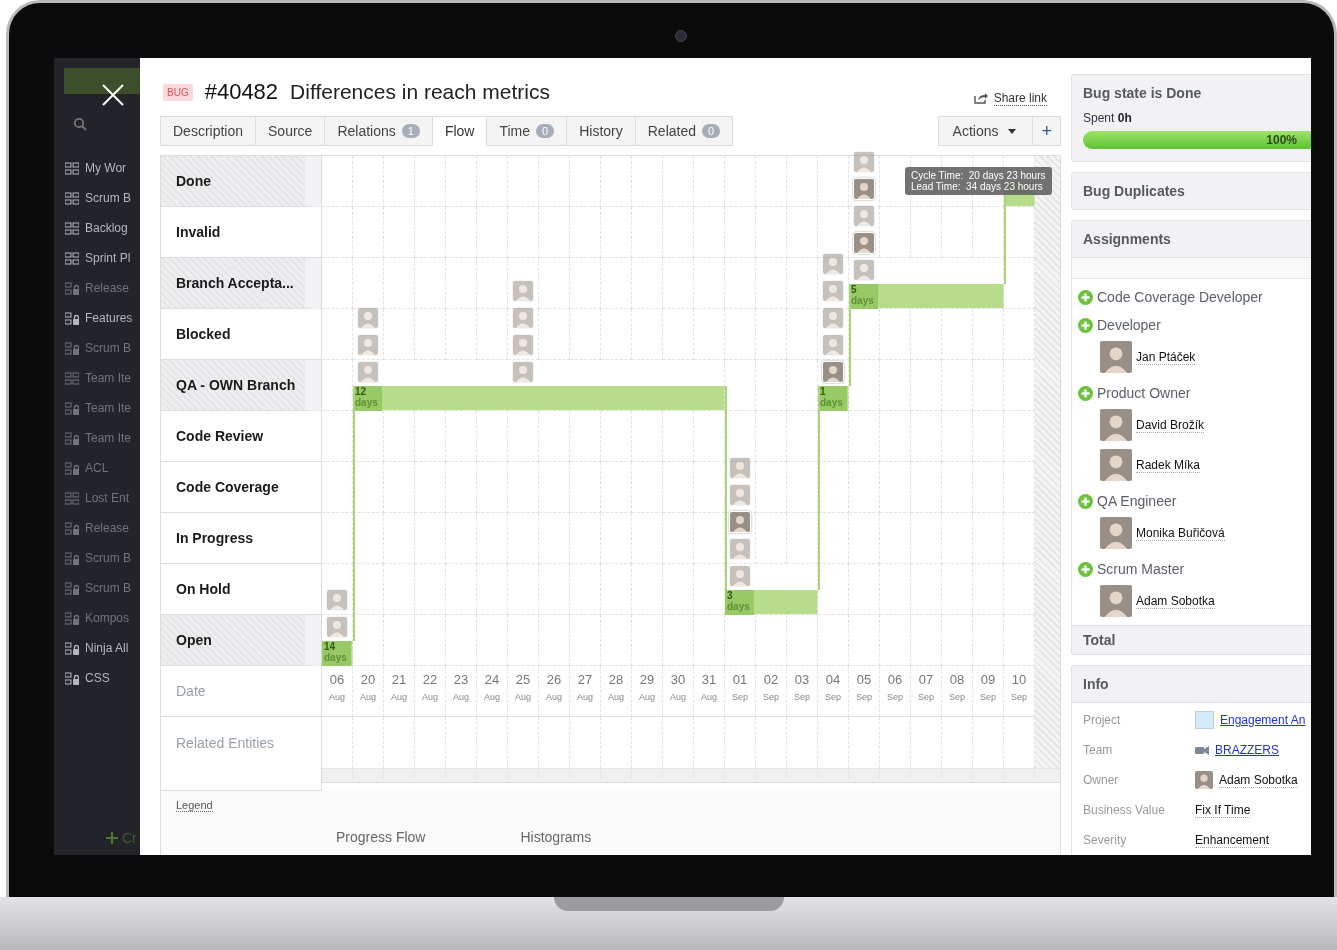 This screenshot has width=1337, height=950. What do you see at coordinates (460, 131) in the screenshot?
I see `tab: Flow` at bounding box center [460, 131].